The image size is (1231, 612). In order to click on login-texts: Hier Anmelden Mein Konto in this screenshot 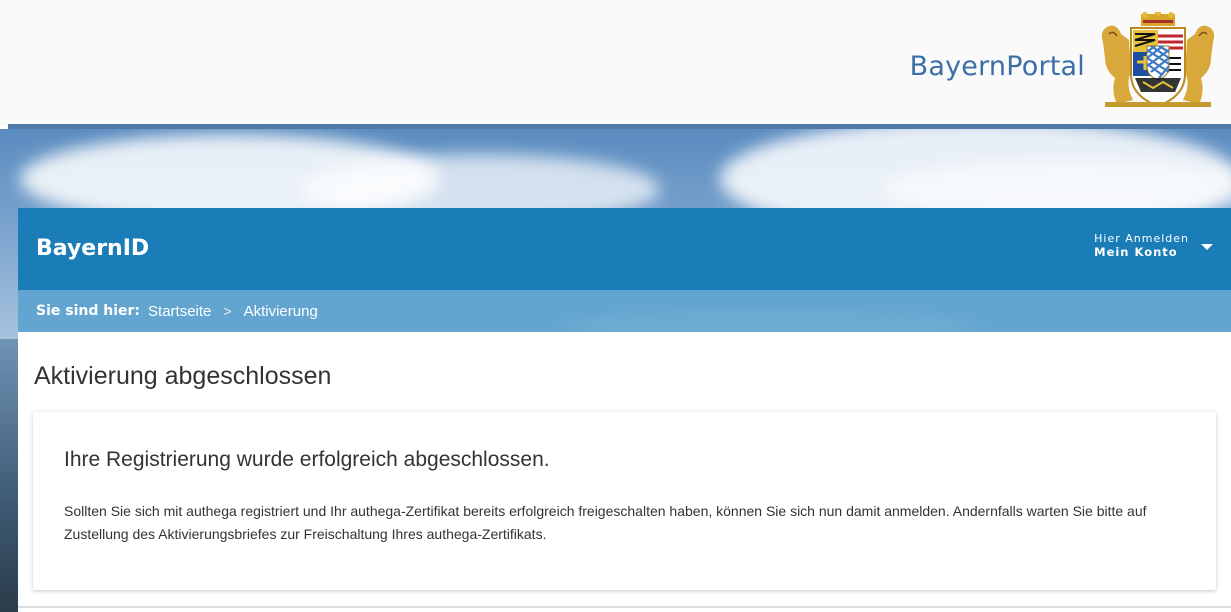, I will do `click(1141, 245)`.